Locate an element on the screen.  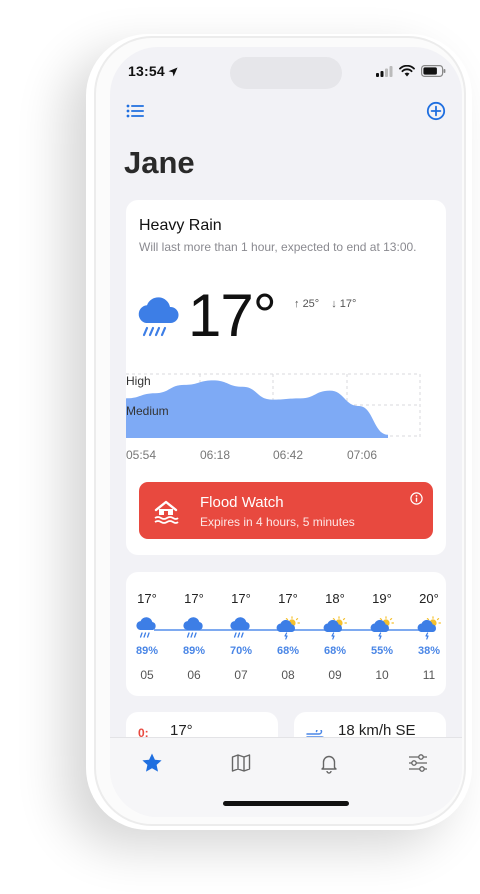
tab-map is located at coordinates (241, 763).